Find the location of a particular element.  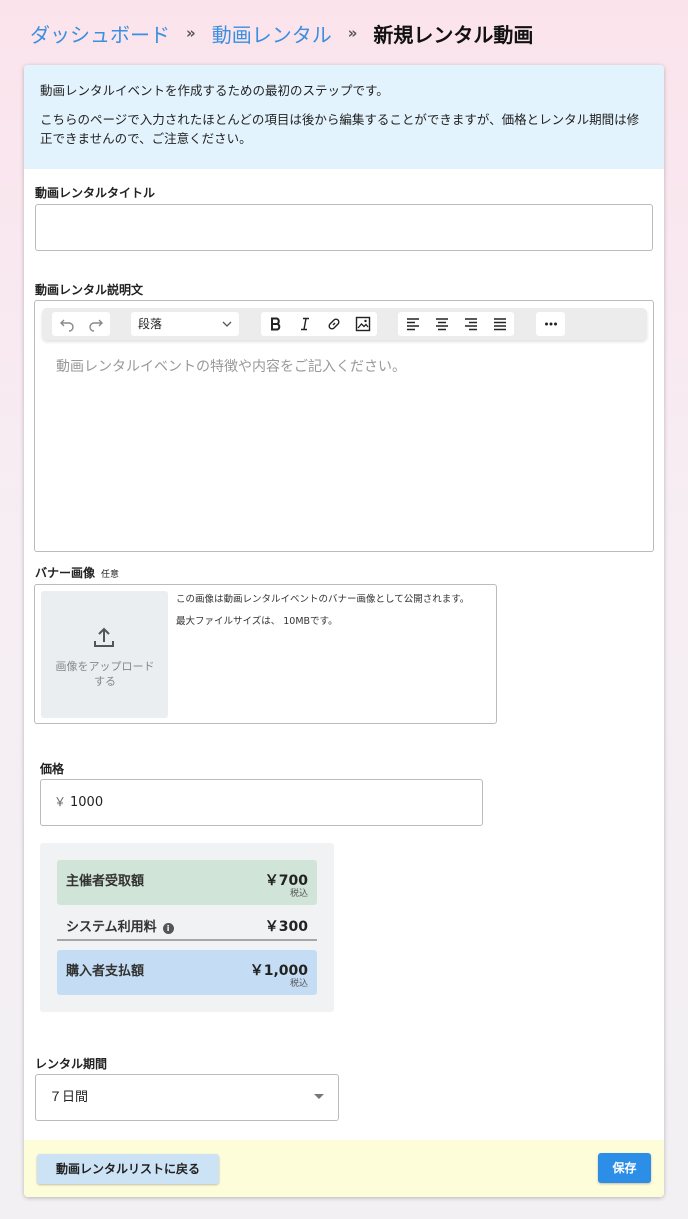

description-placeholder: 動画レンタルイベントの特徴や内容をご記入ください。 is located at coordinates (231, 367).